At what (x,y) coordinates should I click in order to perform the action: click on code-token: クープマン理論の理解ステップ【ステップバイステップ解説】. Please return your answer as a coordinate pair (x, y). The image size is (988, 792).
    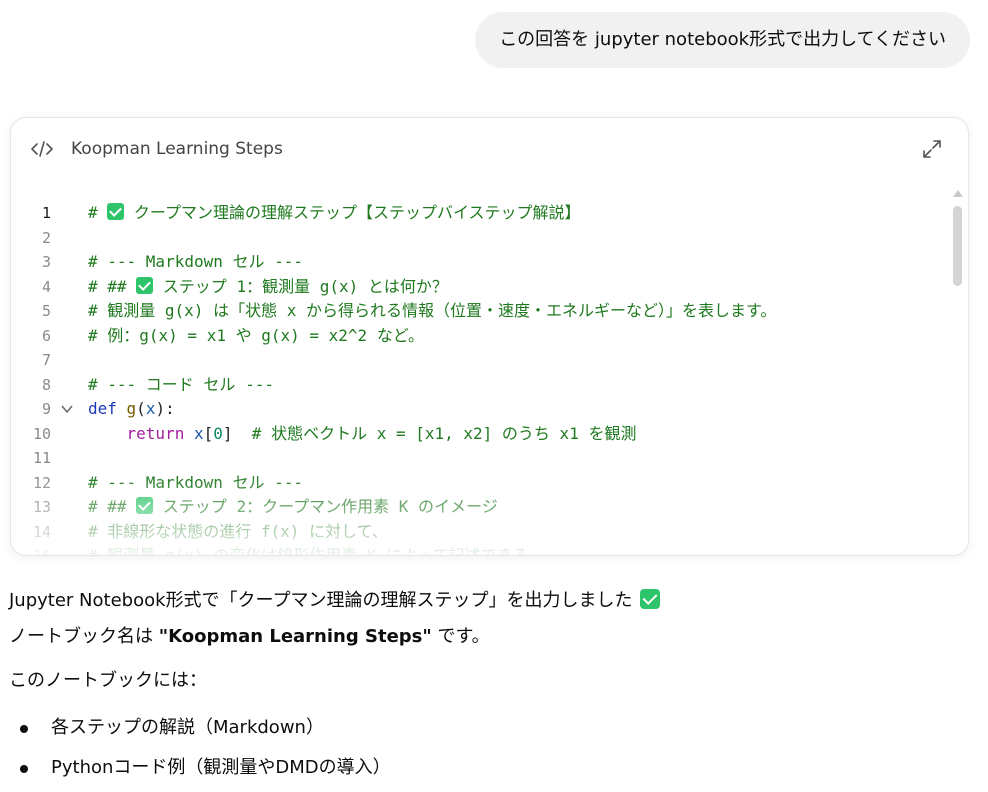
    Looking at the image, I should click on (352, 212).